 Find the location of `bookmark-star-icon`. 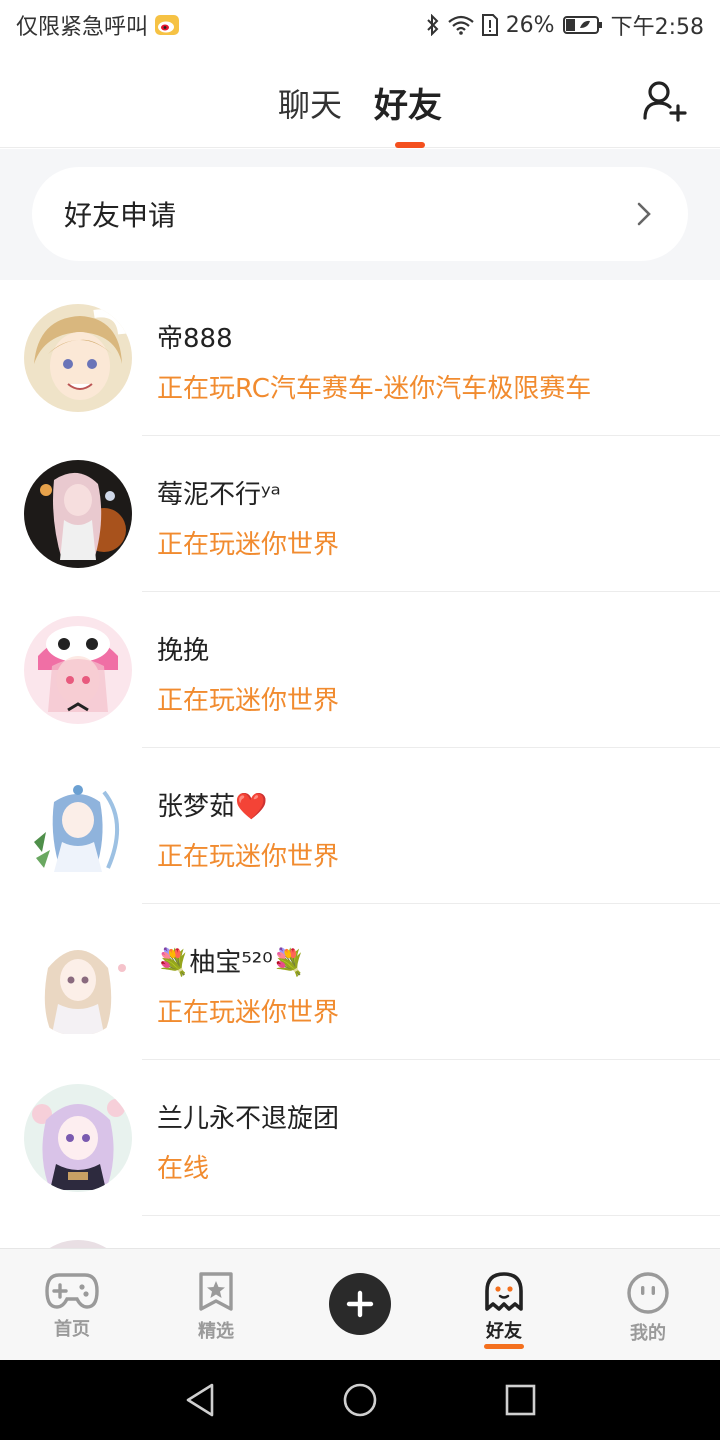

bookmark-star-icon is located at coordinates (216, 1291).